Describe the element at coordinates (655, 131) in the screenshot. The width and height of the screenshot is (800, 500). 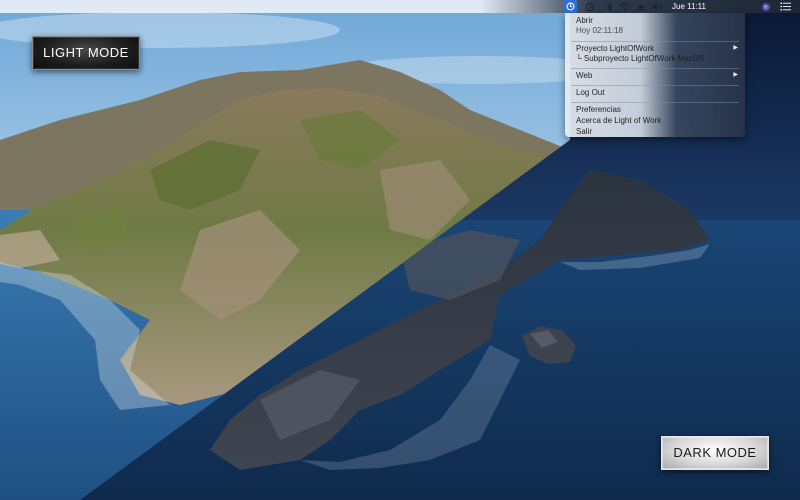
I see `menu-item-quit: Salir` at that location.